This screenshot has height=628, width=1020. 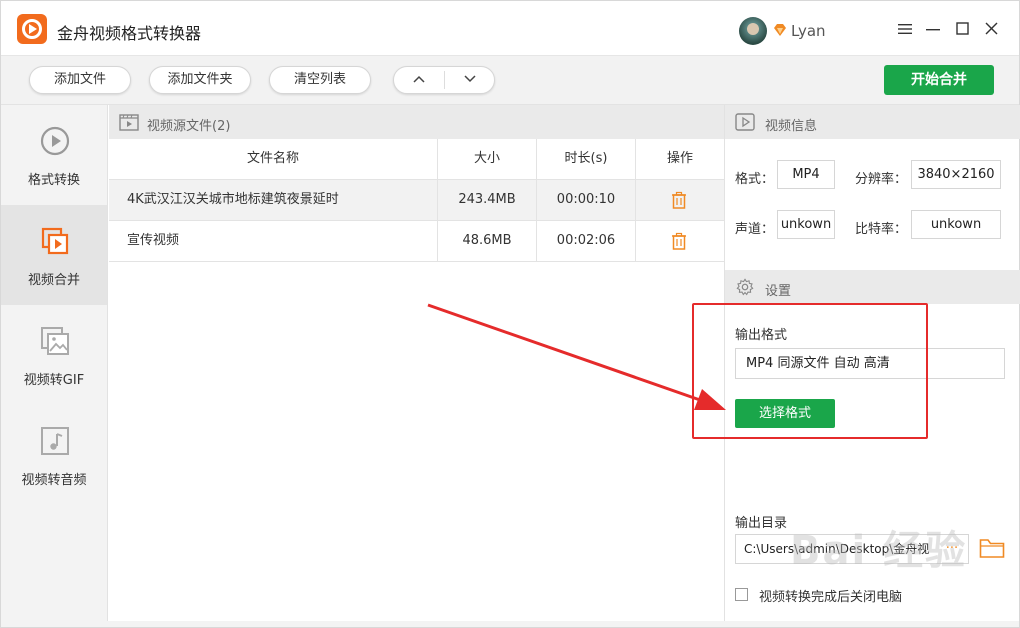 I want to click on sidebar: 格式转换 视频合并 视频转GIF 视频转音频, so click(x=54, y=366).